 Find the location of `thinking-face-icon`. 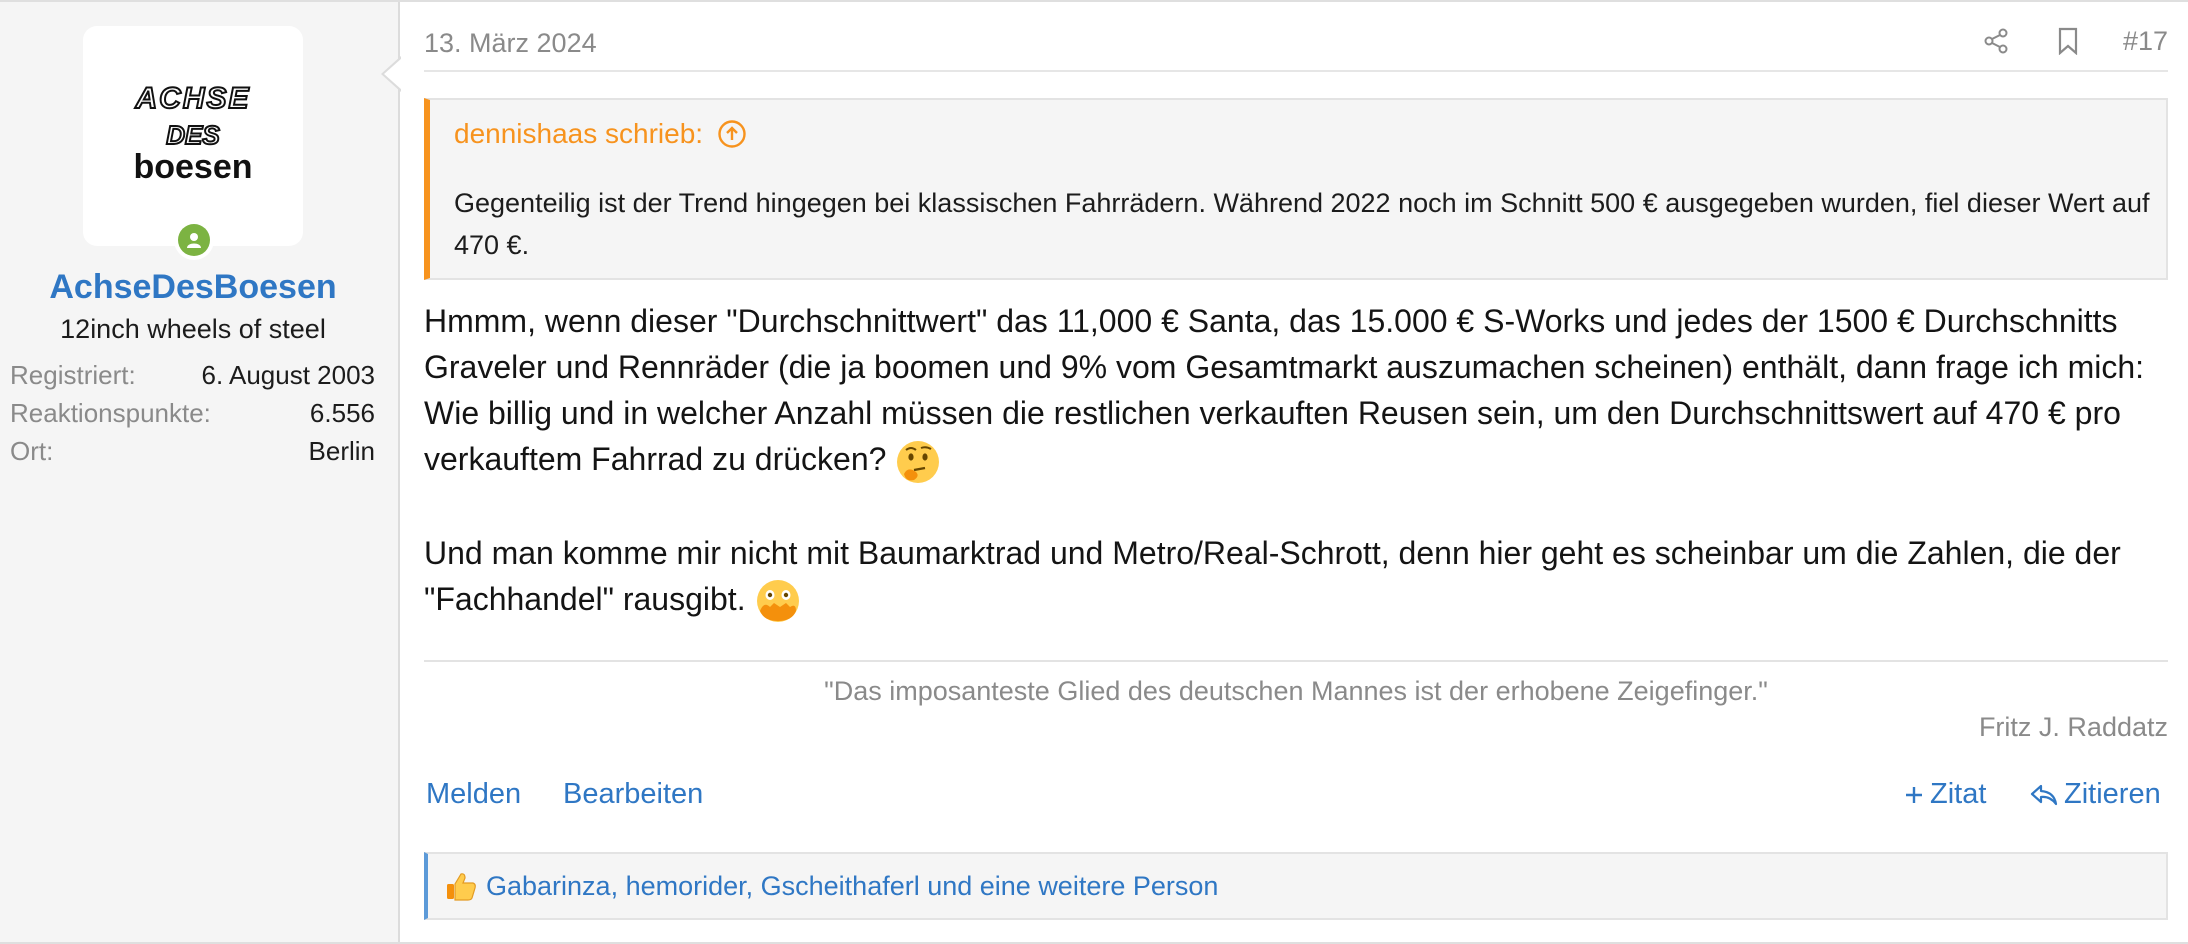

thinking-face-icon is located at coordinates (918, 461).